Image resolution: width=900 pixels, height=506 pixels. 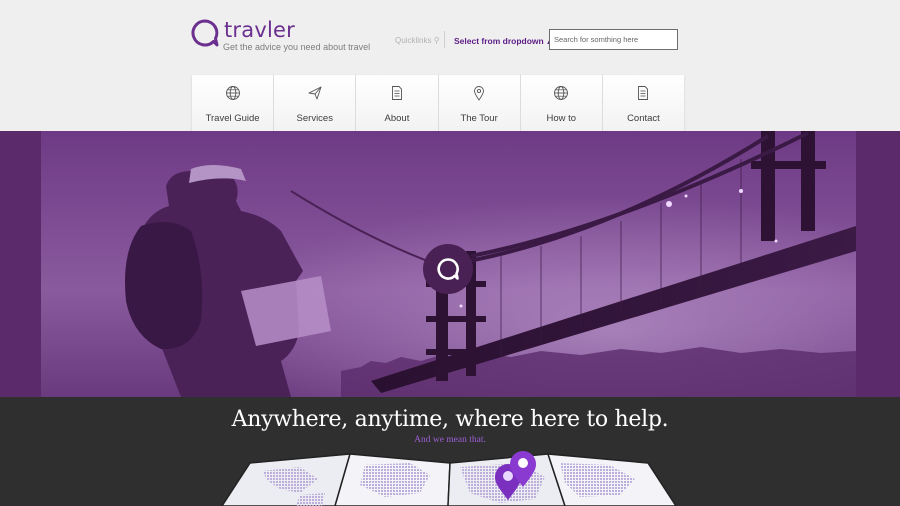 What do you see at coordinates (397, 118) in the screenshot?
I see `nav-label: About` at bounding box center [397, 118].